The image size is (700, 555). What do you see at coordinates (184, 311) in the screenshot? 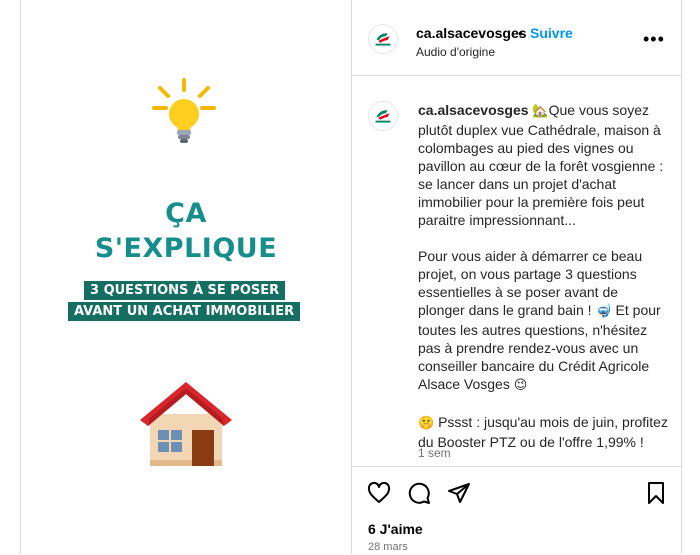
I see `banner-line-2: AVANT UN ACHAT IMMOBILIER` at bounding box center [184, 311].